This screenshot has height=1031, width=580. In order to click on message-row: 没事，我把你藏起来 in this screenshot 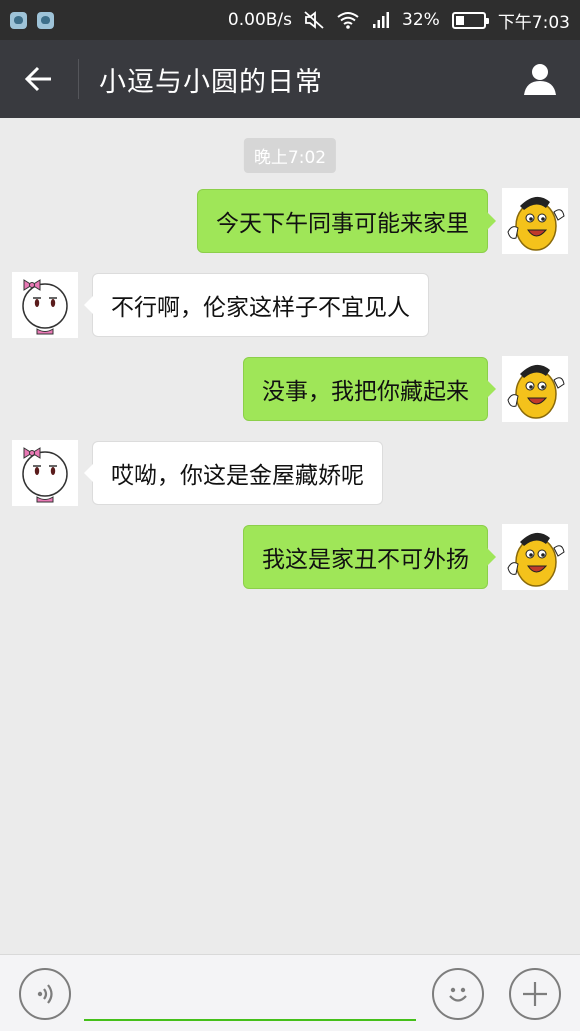, I will do `click(405, 389)`.